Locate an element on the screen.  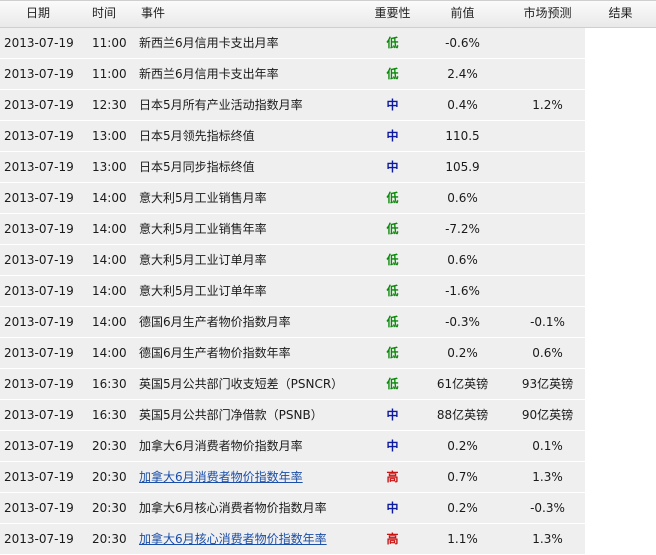
event-cell: 英国5月公共部门净借款（PSNB） is located at coordinates (252, 415).